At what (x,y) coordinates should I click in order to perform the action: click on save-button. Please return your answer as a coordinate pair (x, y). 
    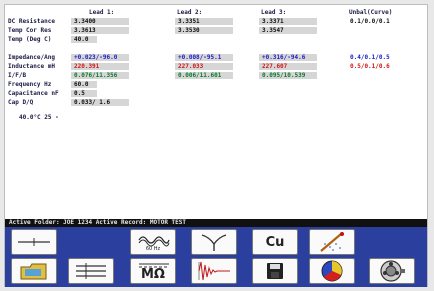
    Looking at the image, I should click on (275, 271).